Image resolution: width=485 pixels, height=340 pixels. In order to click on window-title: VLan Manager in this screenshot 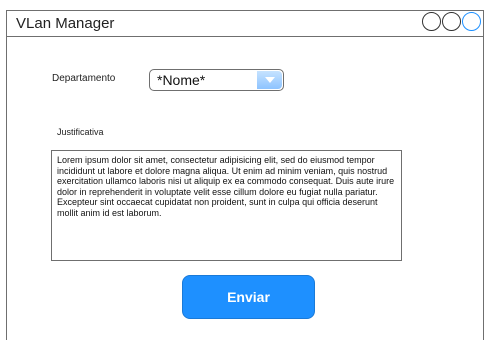, I will do `click(65, 23)`.